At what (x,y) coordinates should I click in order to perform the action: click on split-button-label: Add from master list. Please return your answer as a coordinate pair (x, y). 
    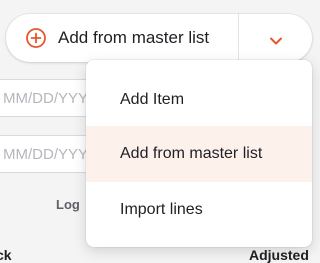
    Looking at the image, I should click on (134, 37).